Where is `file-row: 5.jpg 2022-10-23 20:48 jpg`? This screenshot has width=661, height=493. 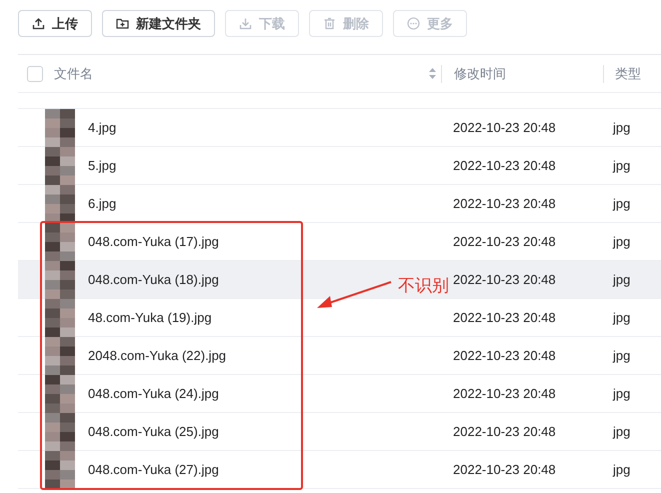
file-row: 5.jpg 2022-10-23 20:48 jpg is located at coordinates (339, 166).